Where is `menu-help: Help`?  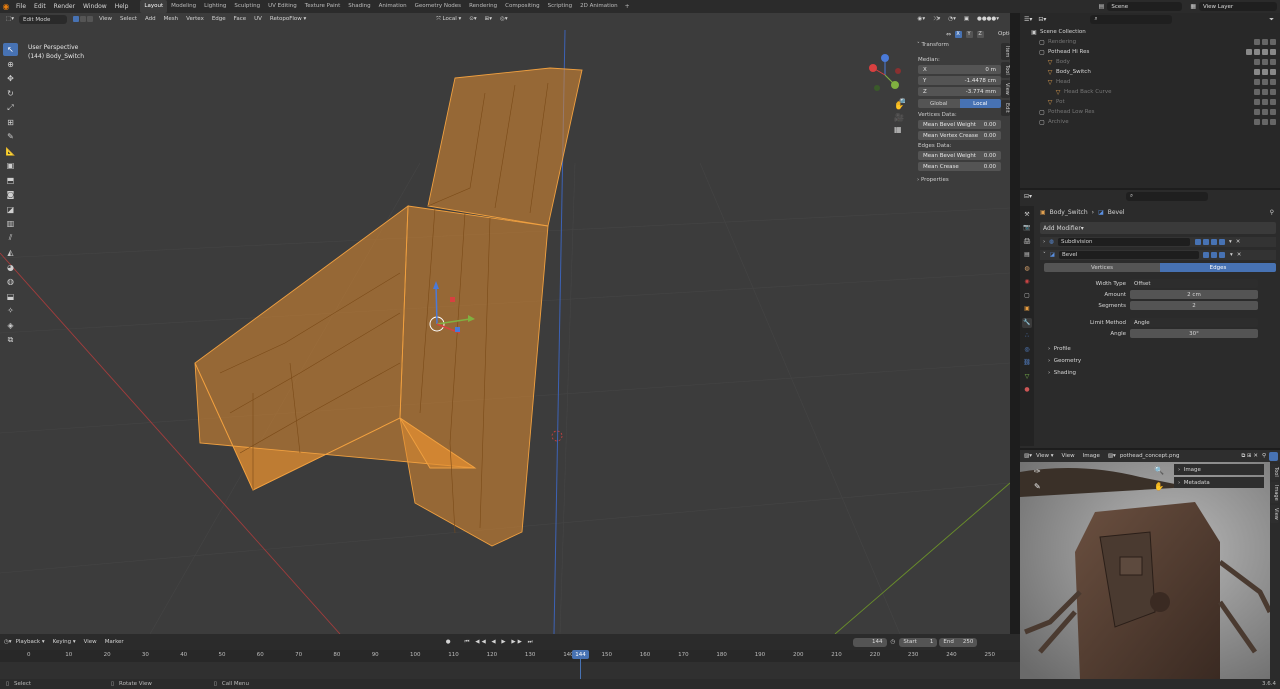
menu-help: Help is located at coordinates (122, 6).